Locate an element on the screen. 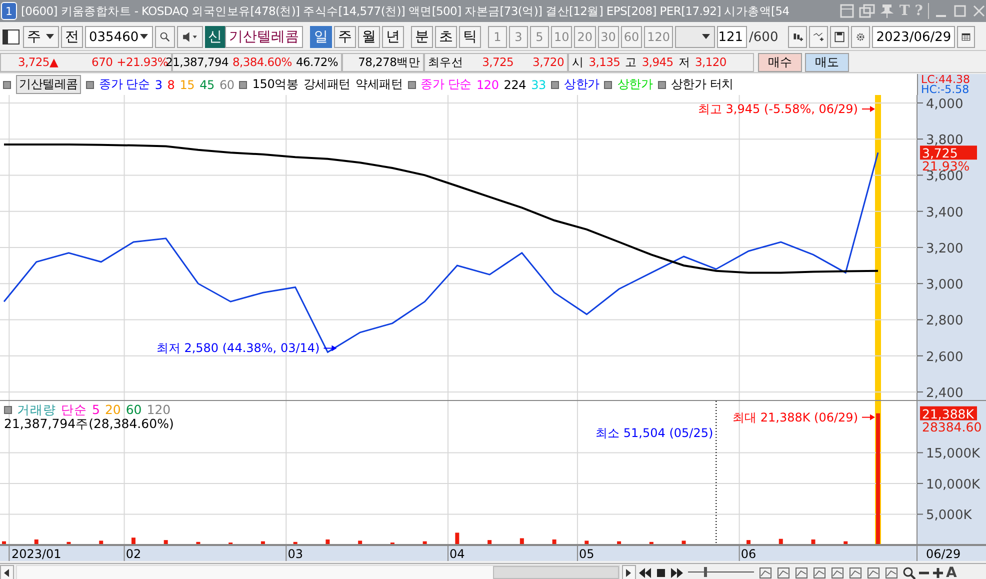 The width and height of the screenshot is (986, 579). open-label: 시 is located at coordinates (578, 62).